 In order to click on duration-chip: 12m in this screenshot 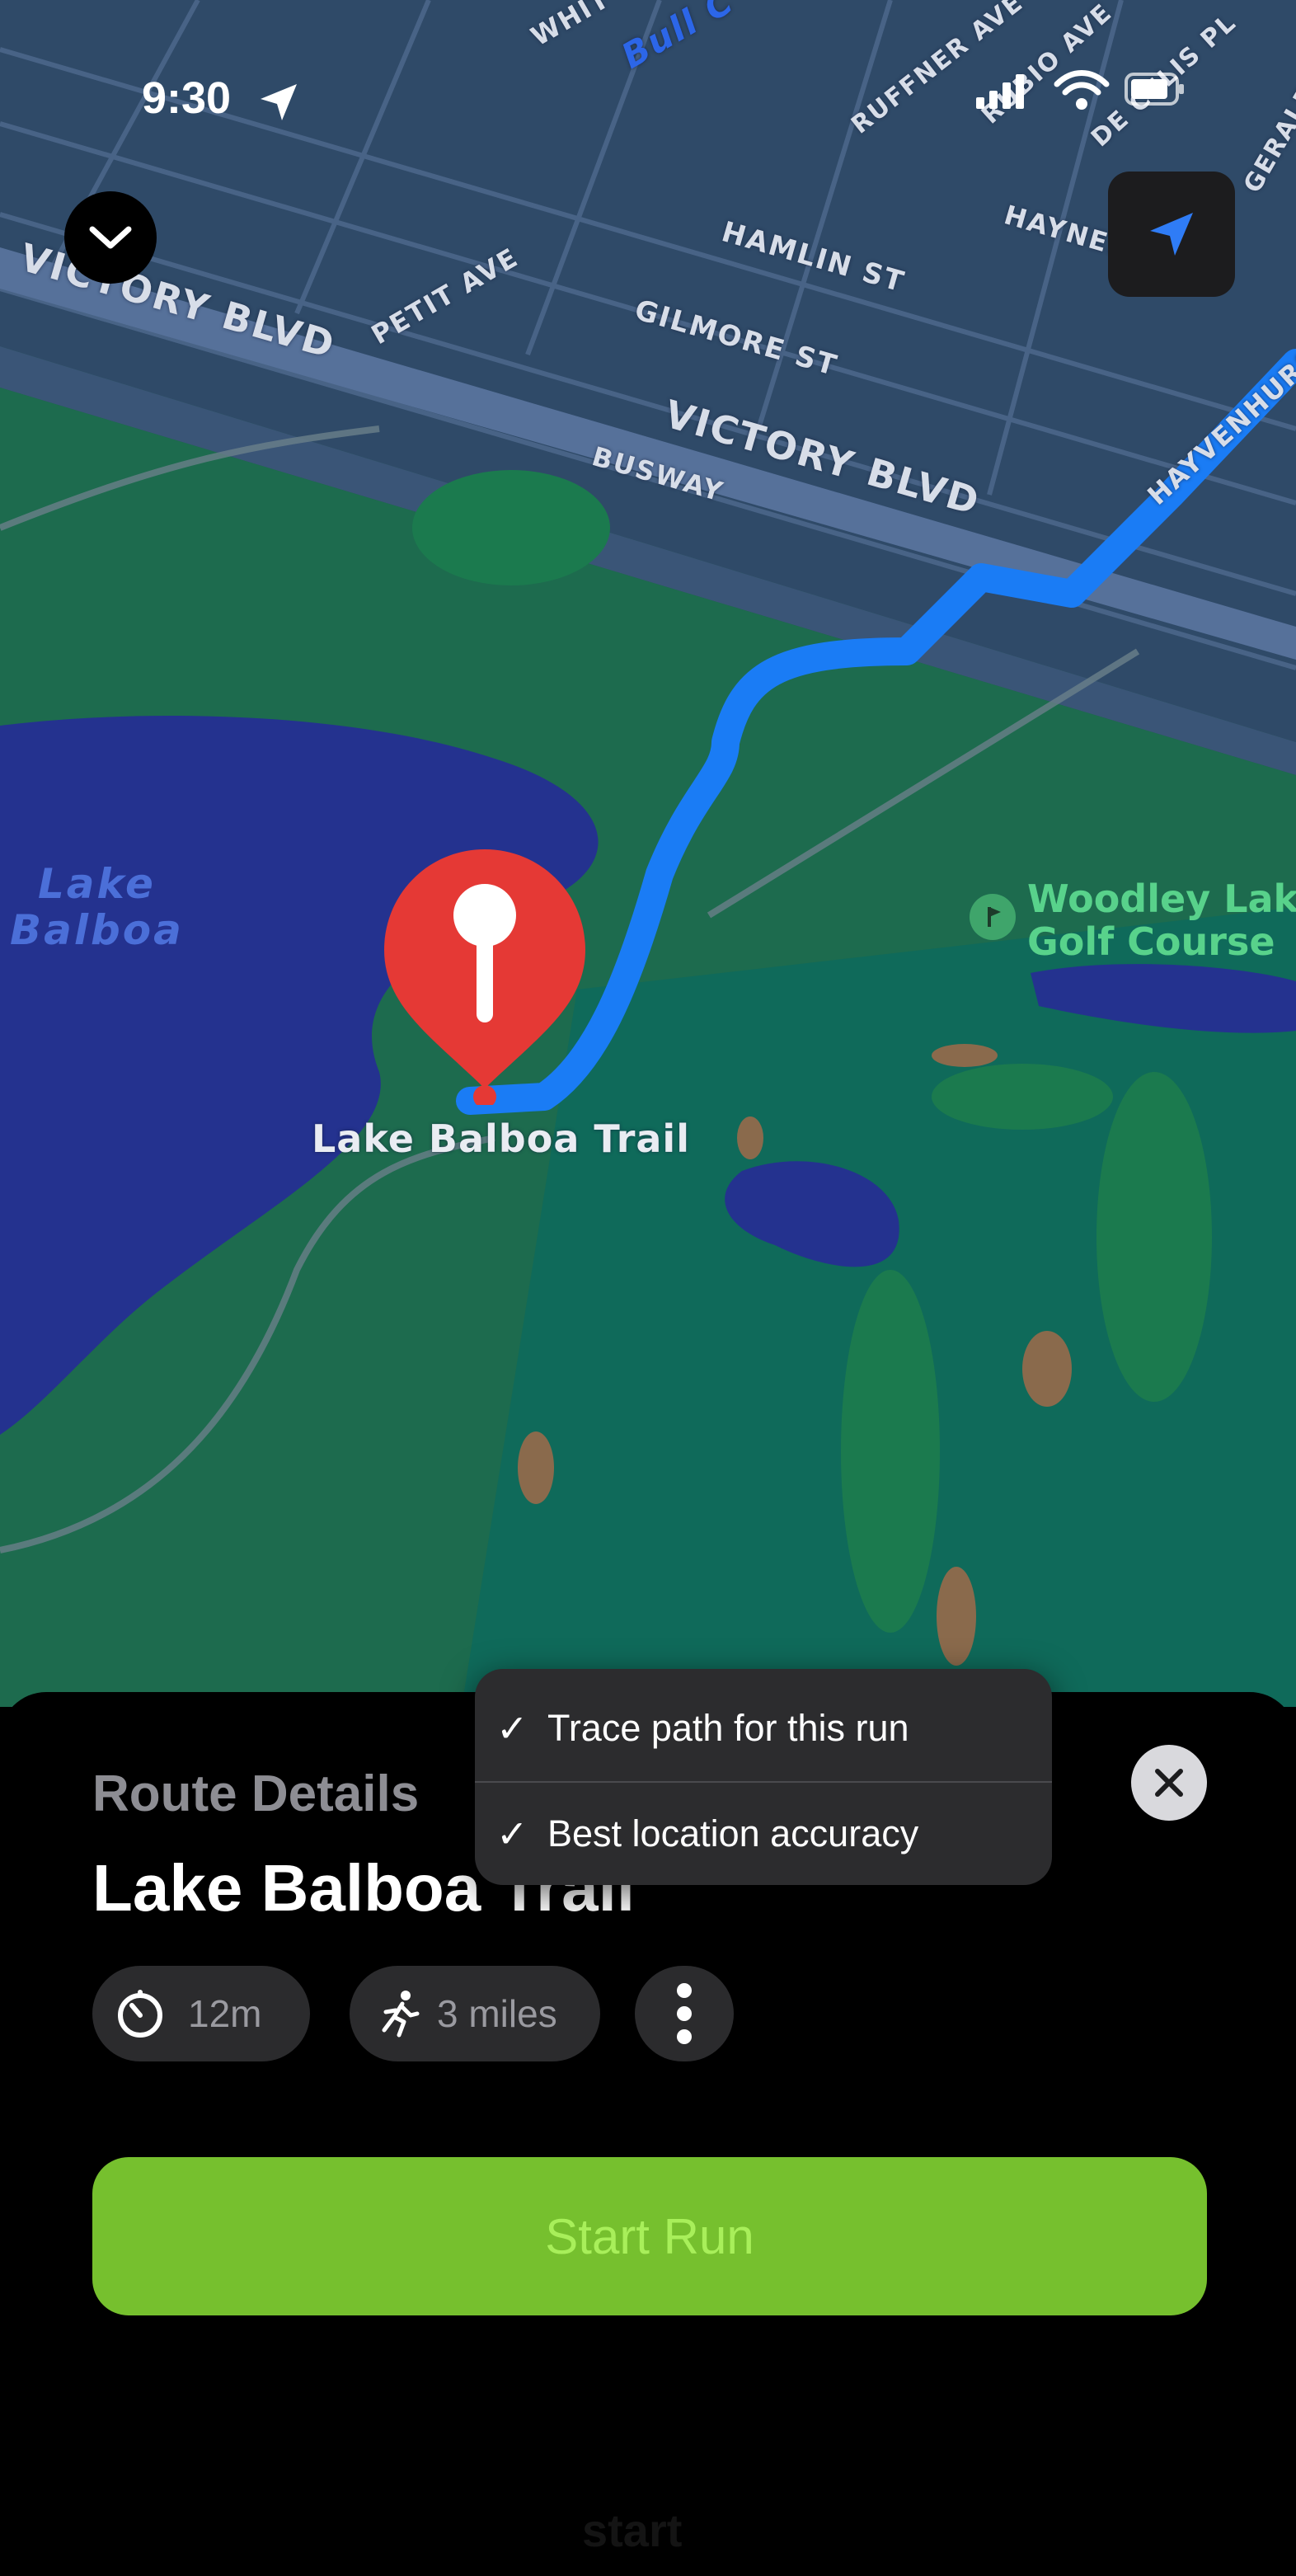, I will do `click(201, 2013)`.